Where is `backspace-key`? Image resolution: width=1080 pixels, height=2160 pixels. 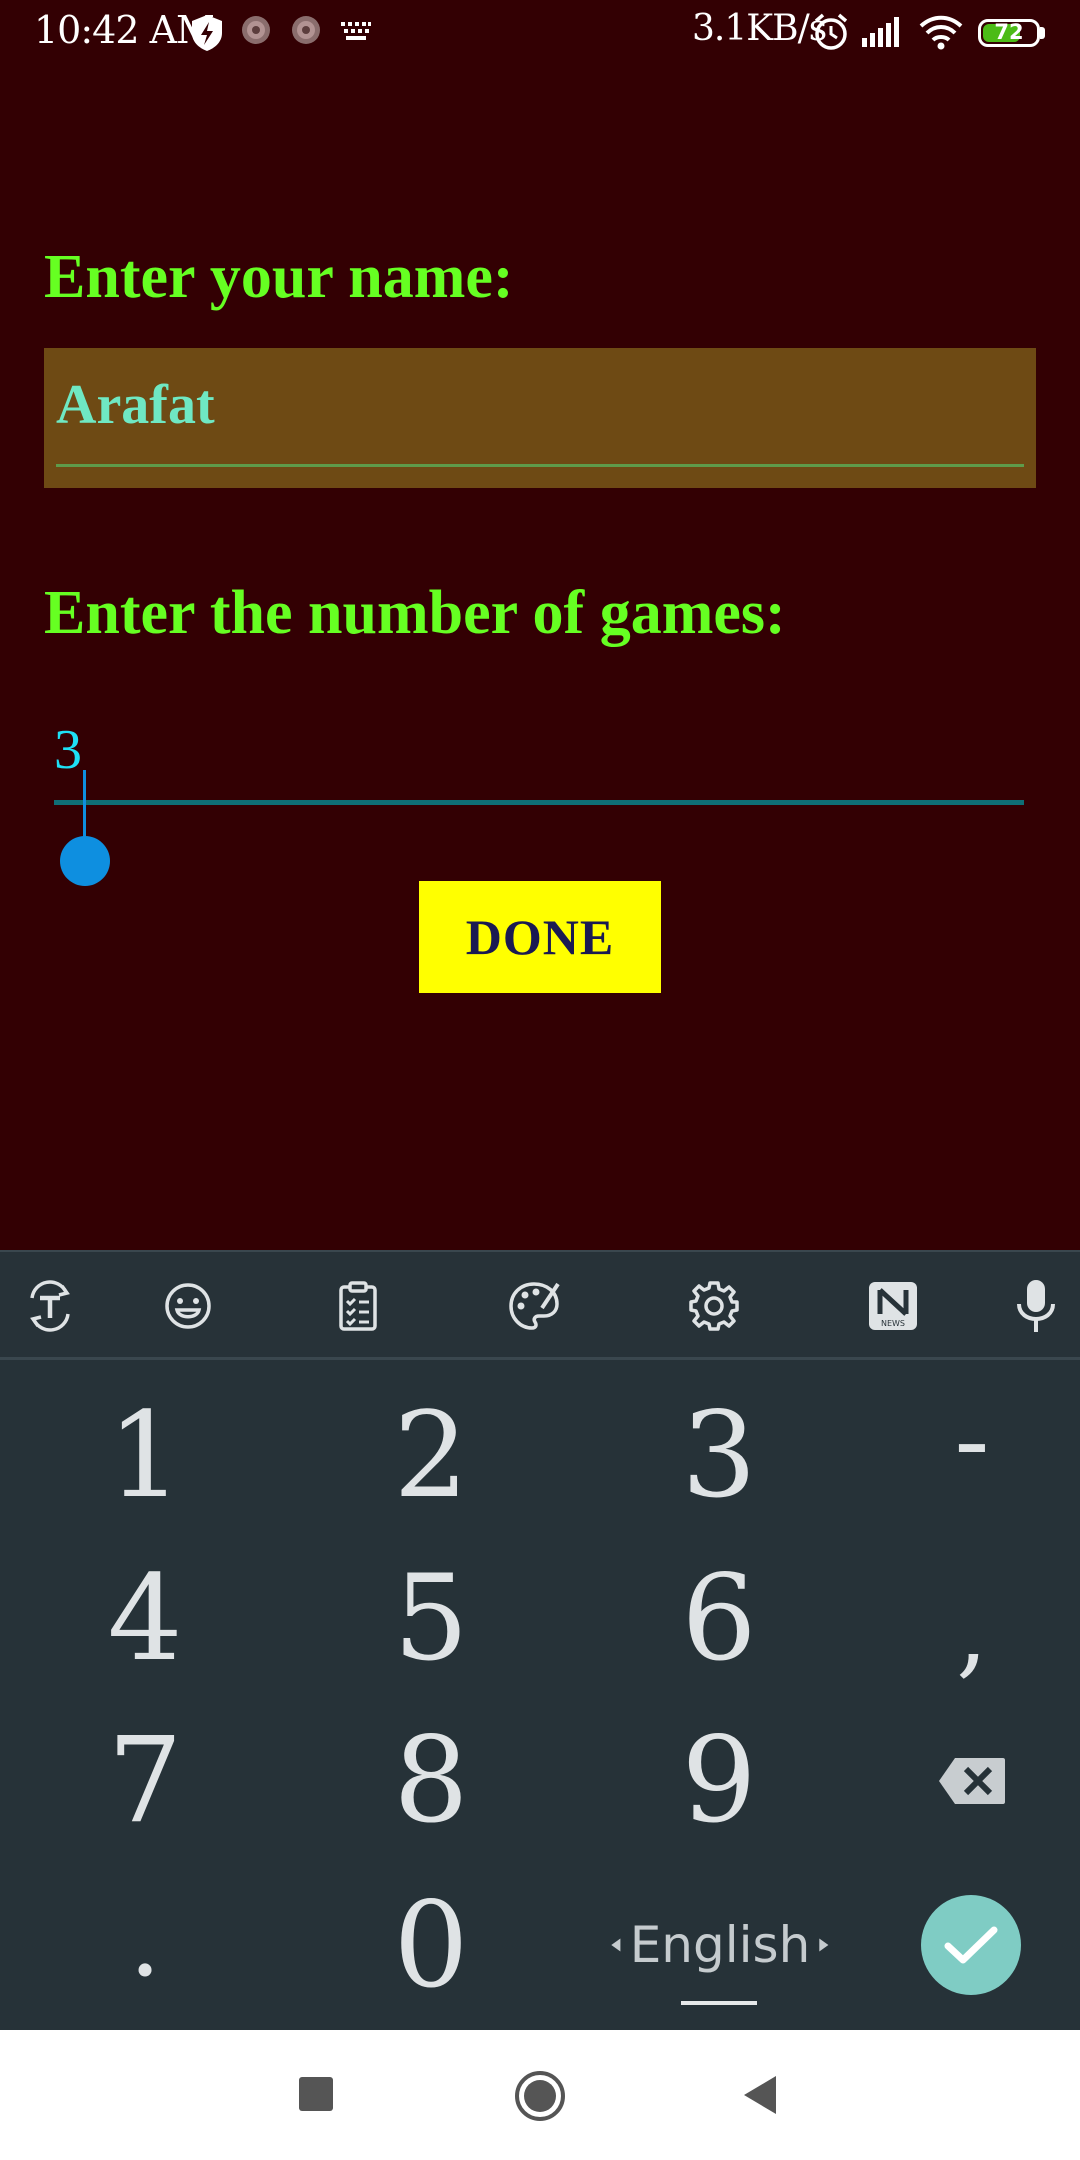
backspace-key is located at coordinates (972, 1781).